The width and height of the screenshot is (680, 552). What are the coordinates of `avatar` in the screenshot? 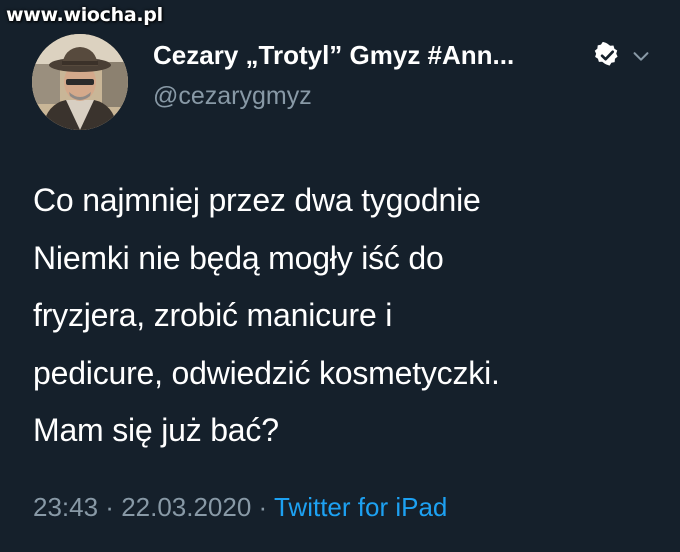 It's located at (80, 82).